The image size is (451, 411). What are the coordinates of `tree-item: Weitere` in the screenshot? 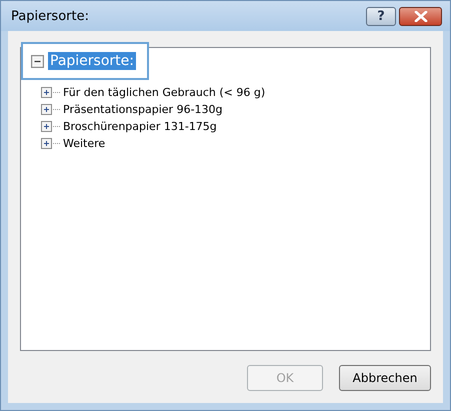 It's located at (84, 143).